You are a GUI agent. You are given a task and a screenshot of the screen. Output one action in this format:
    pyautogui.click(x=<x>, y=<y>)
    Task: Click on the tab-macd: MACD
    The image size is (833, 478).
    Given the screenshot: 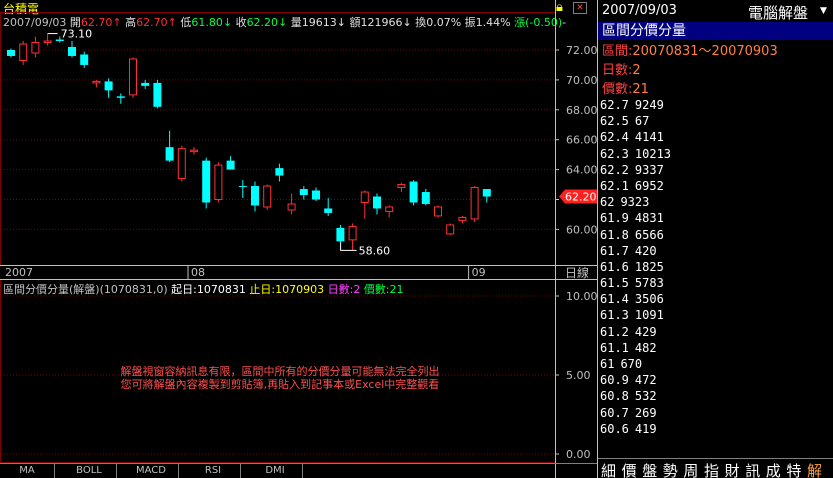 What is the action you would take?
    pyautogui.click(x=151, y=470)
    